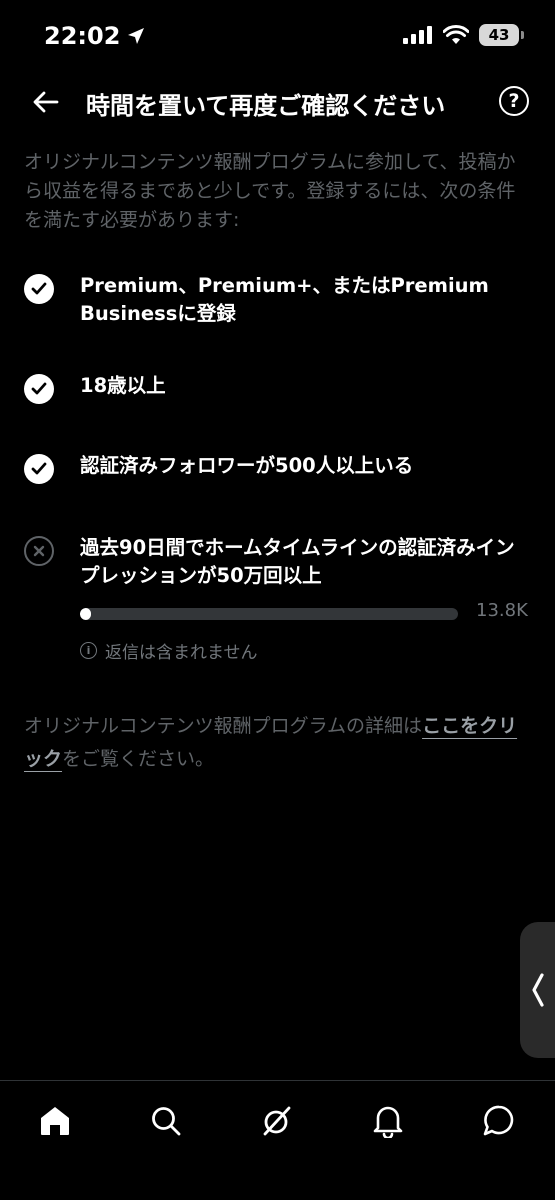 The height and width of the screenshot is (1200, 555). I want to click on requirement-item: 認証済みフォロワーが500人以上いる, so click(279, 468).